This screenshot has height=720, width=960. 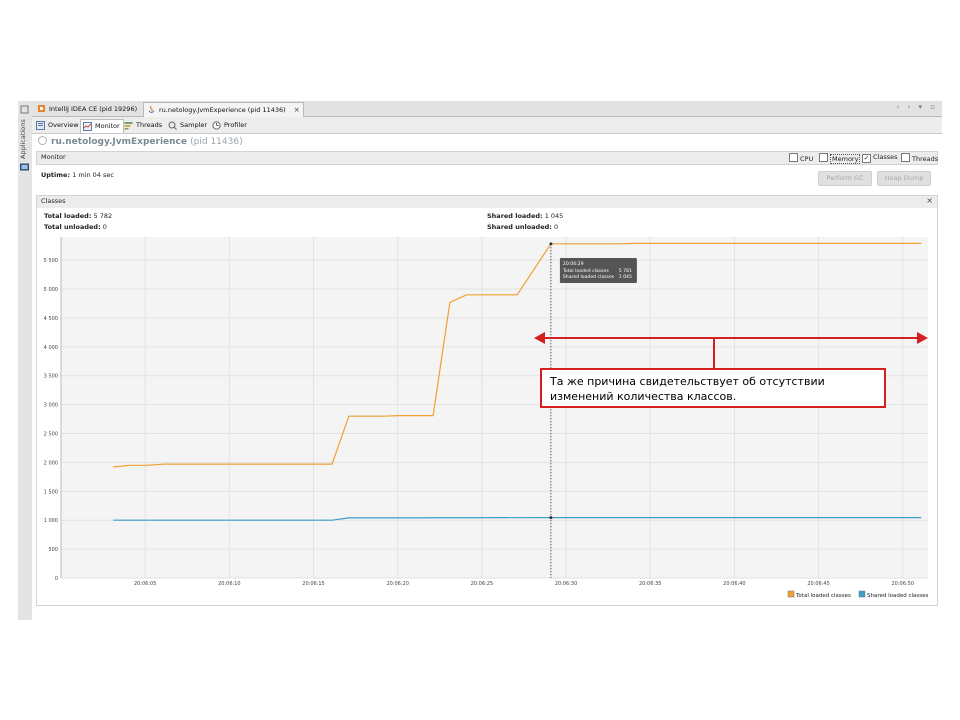 What do you see at coordinates (51, 521) in the screenshot?
I see `y-tick-label: 1 000` at bounding box center [51, 521].